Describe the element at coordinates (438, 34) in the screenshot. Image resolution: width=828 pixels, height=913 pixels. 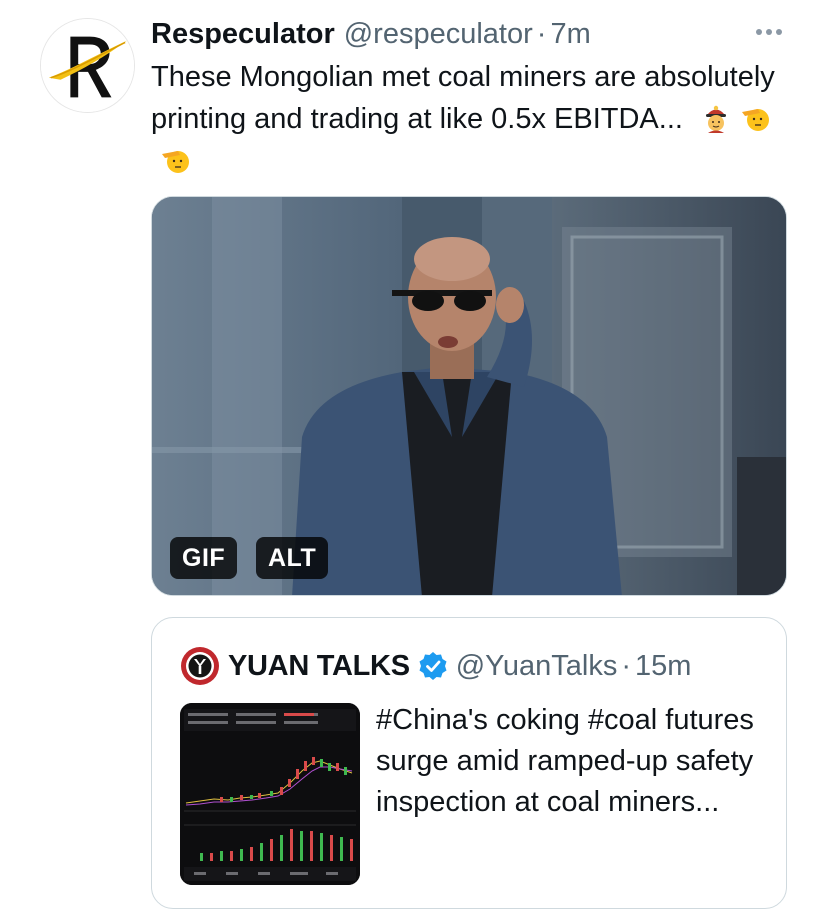
I see `author-handle: @respeculator` at that location.